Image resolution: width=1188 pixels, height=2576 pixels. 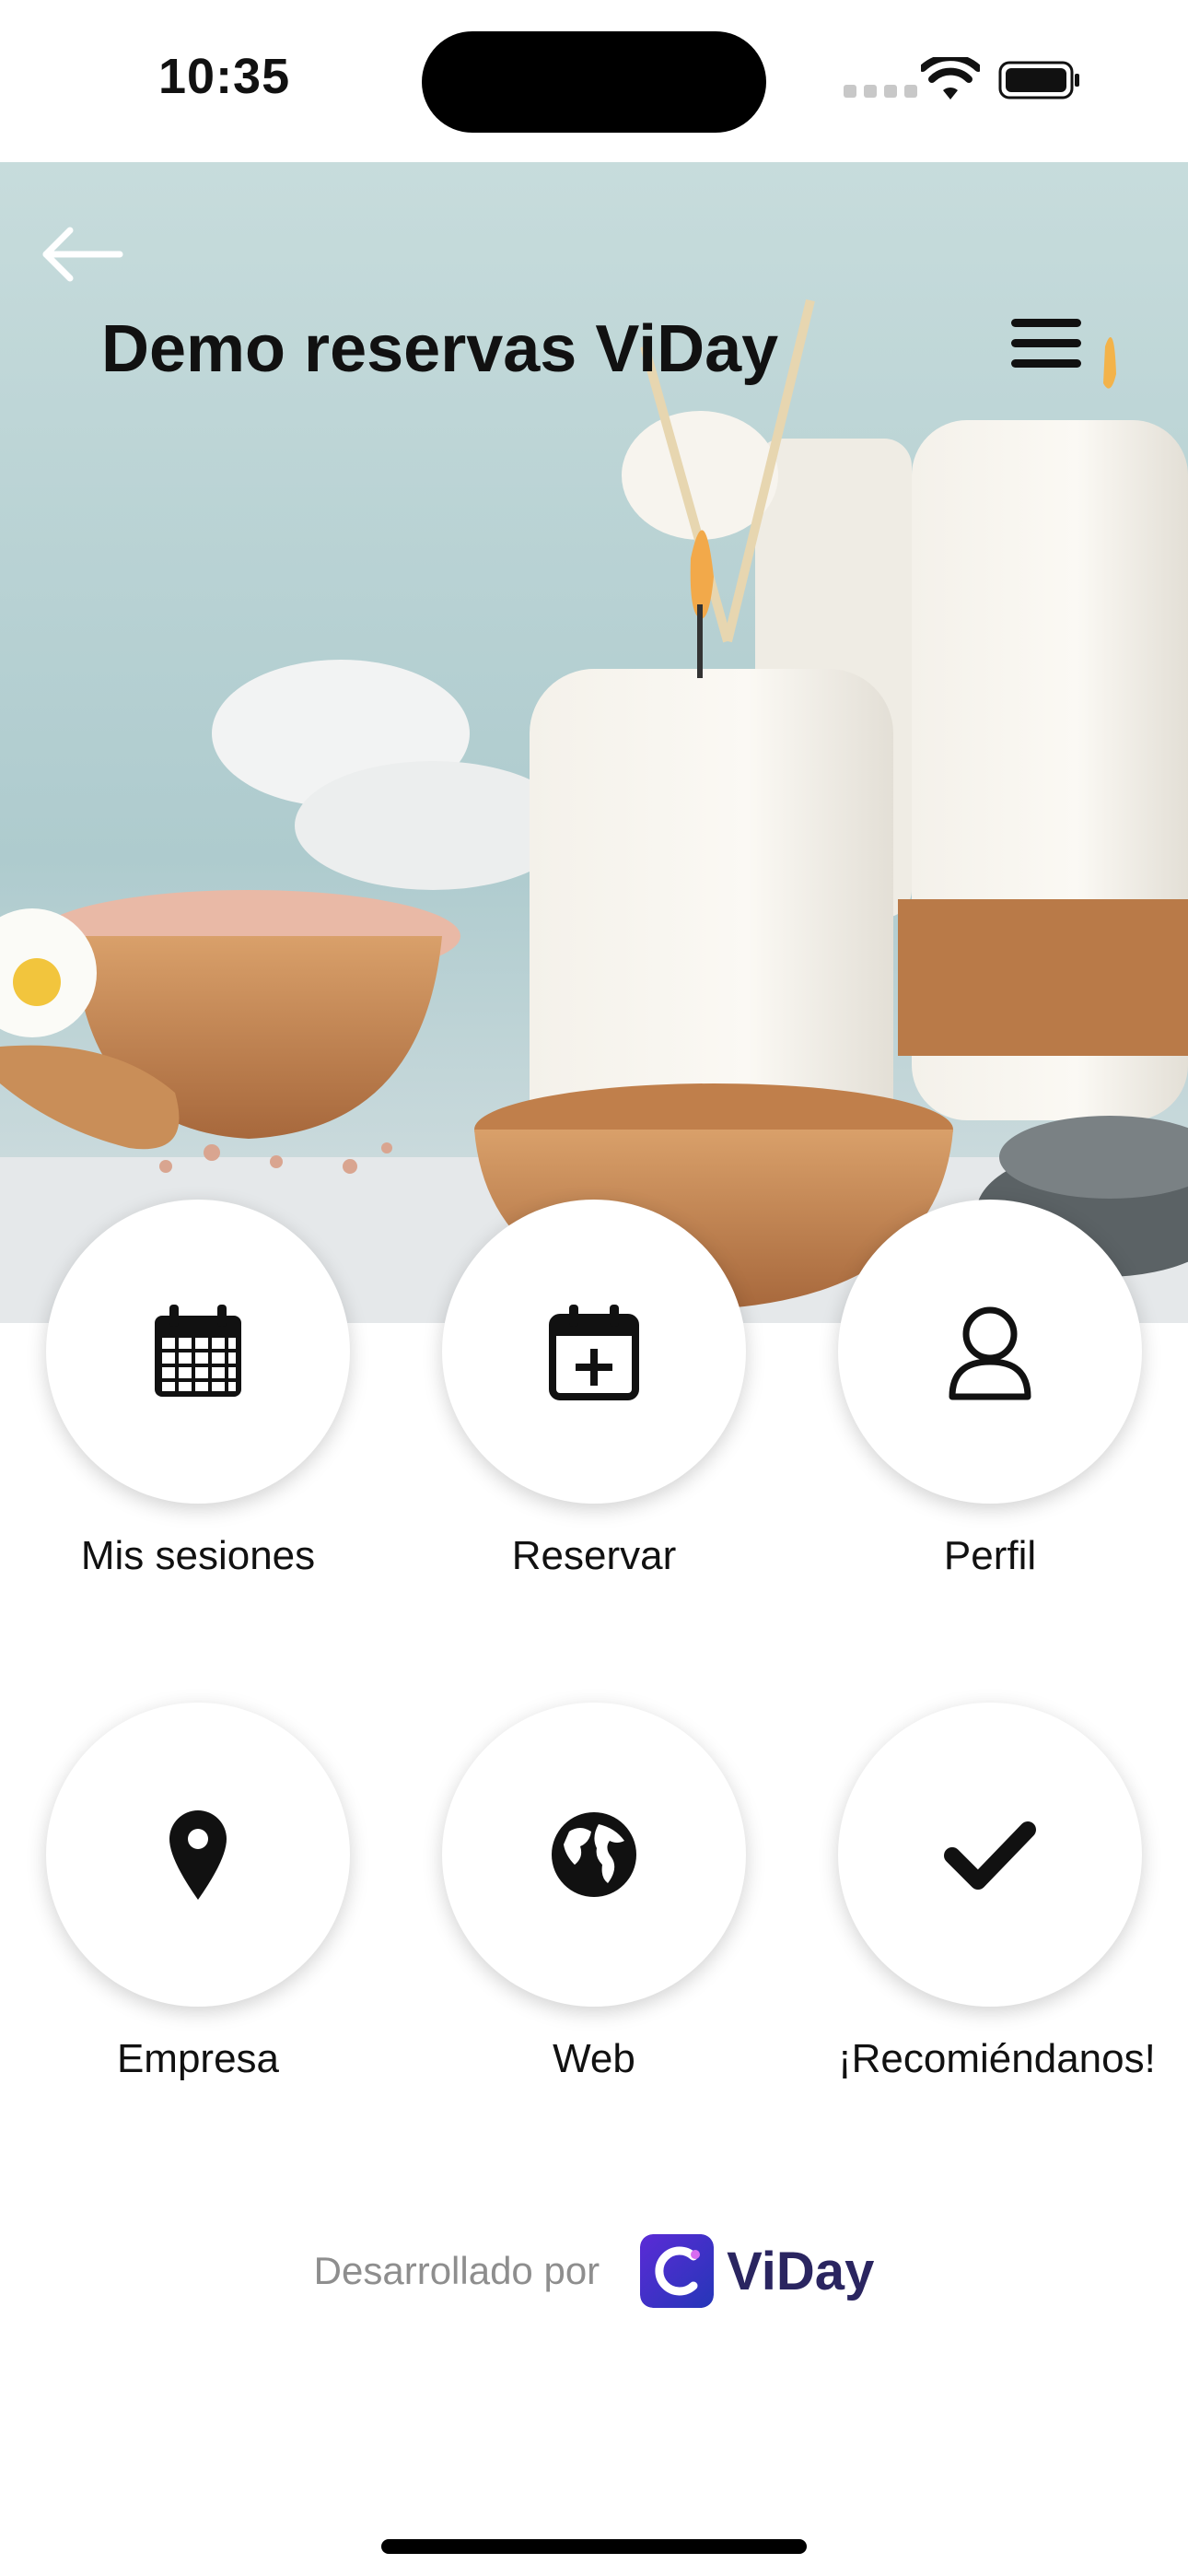 What do you see at coordinates (198, 1555) in the screenshot?
I see `tile-label: Mis sesiones` at bounding box center [198, 1555].